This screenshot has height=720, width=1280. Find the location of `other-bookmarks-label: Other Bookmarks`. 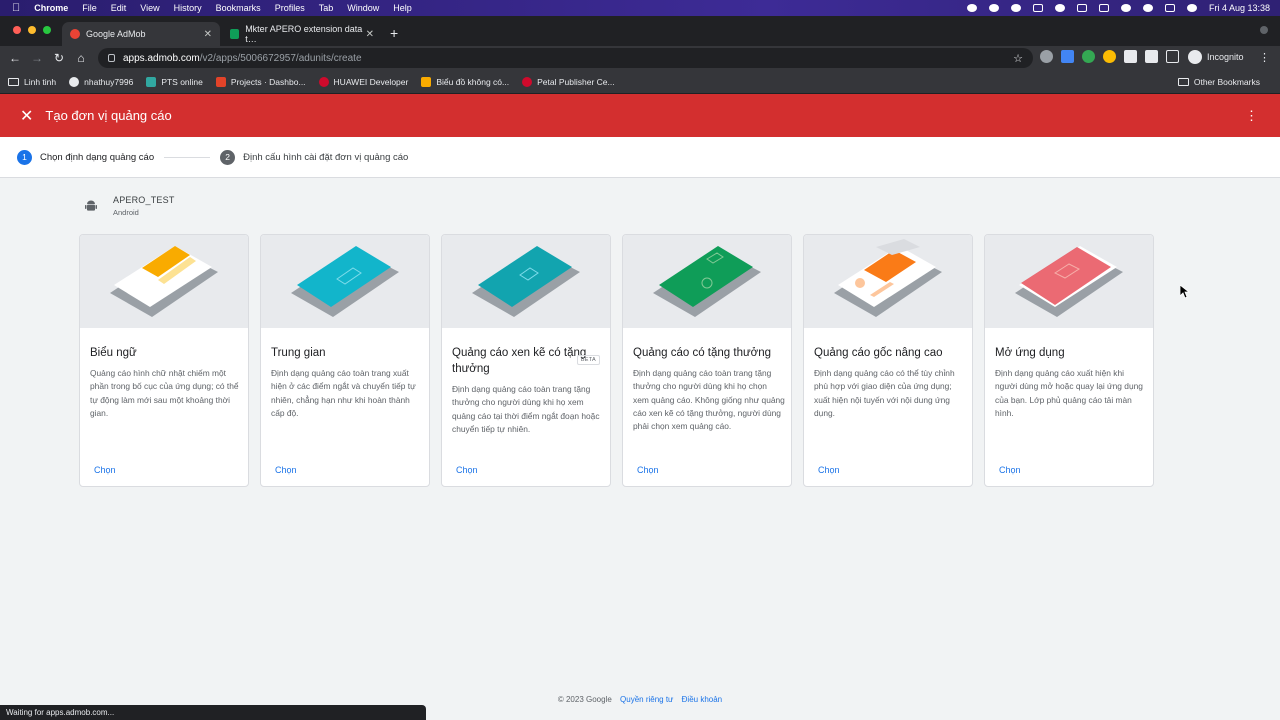

other-bookmarks-label: Other Bookmarks is located at coordinates (1226, 81).